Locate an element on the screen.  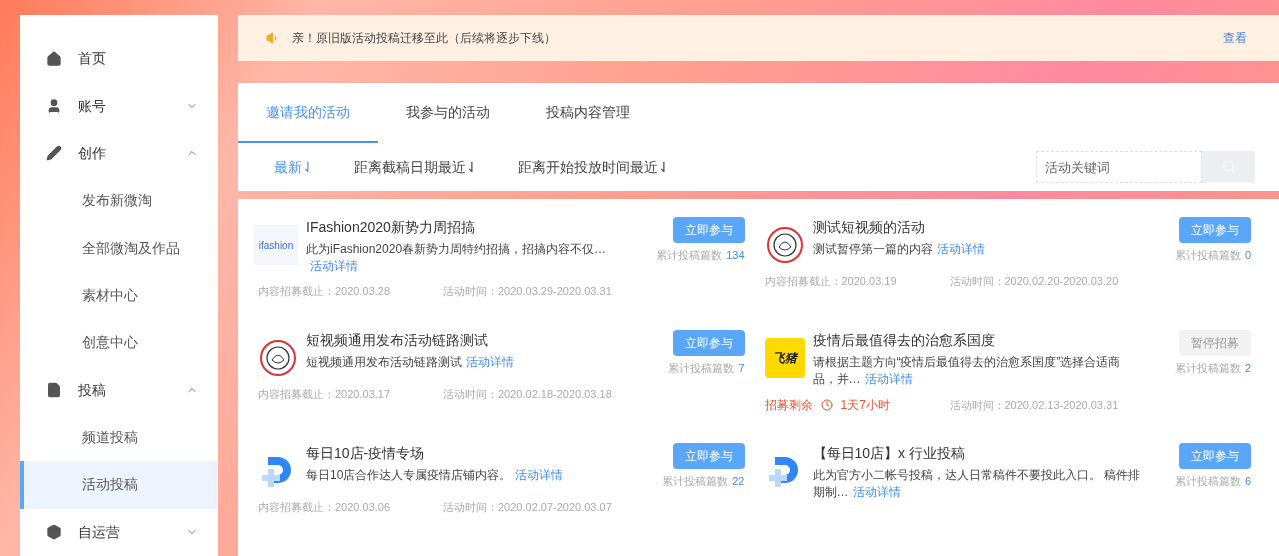
sidebar-subitem: 素材中心 is located at coordinates (119, 295).